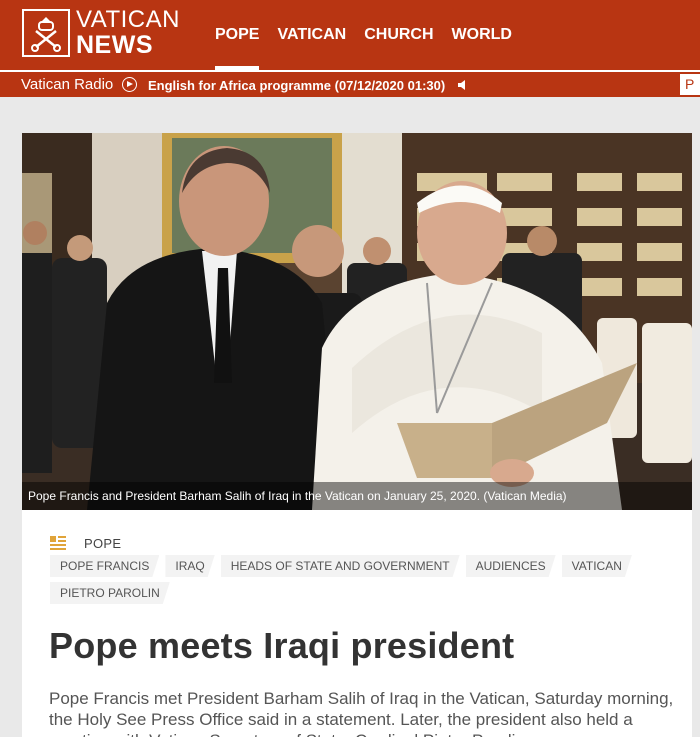 The height and width of the screenshot is (737, 700). Describe the element at coordinates (482, 35) in the screenshot. I see `nav-world: WORLD` at that location.